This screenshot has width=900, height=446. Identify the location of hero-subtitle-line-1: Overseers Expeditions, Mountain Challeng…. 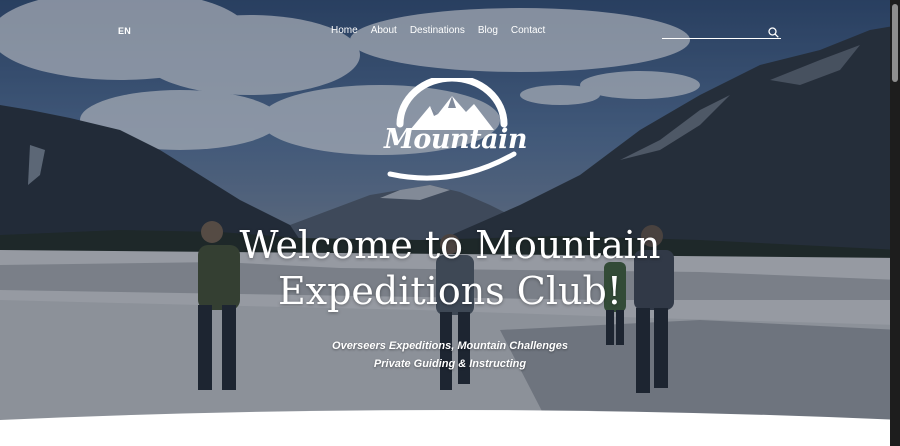
(450, 346).